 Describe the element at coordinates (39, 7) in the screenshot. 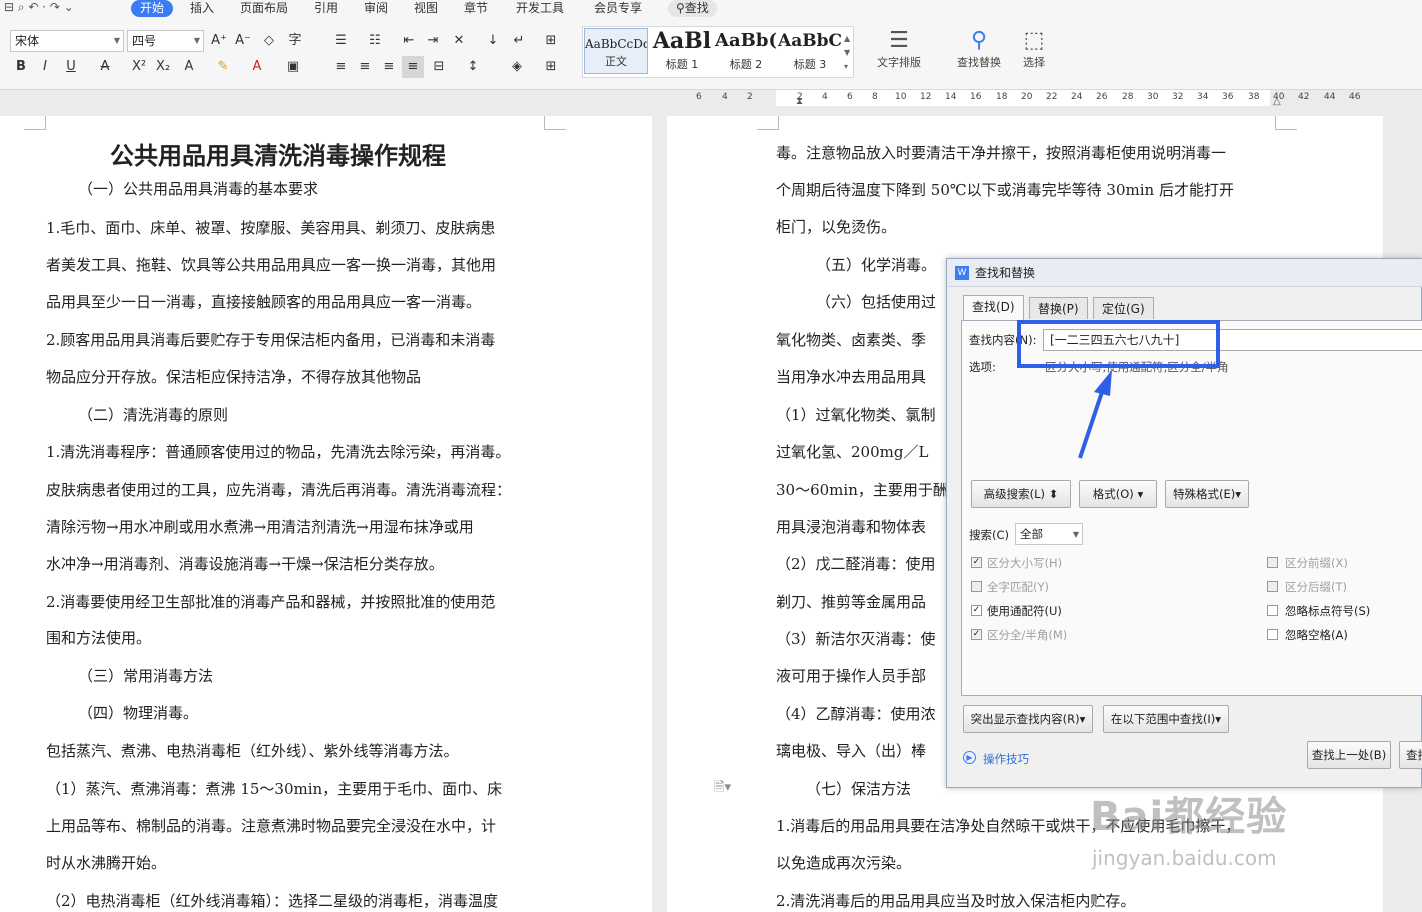

I see `quick-access-icons: ⊟ ⌕ ↶ · ↷ ⌄` at that location.